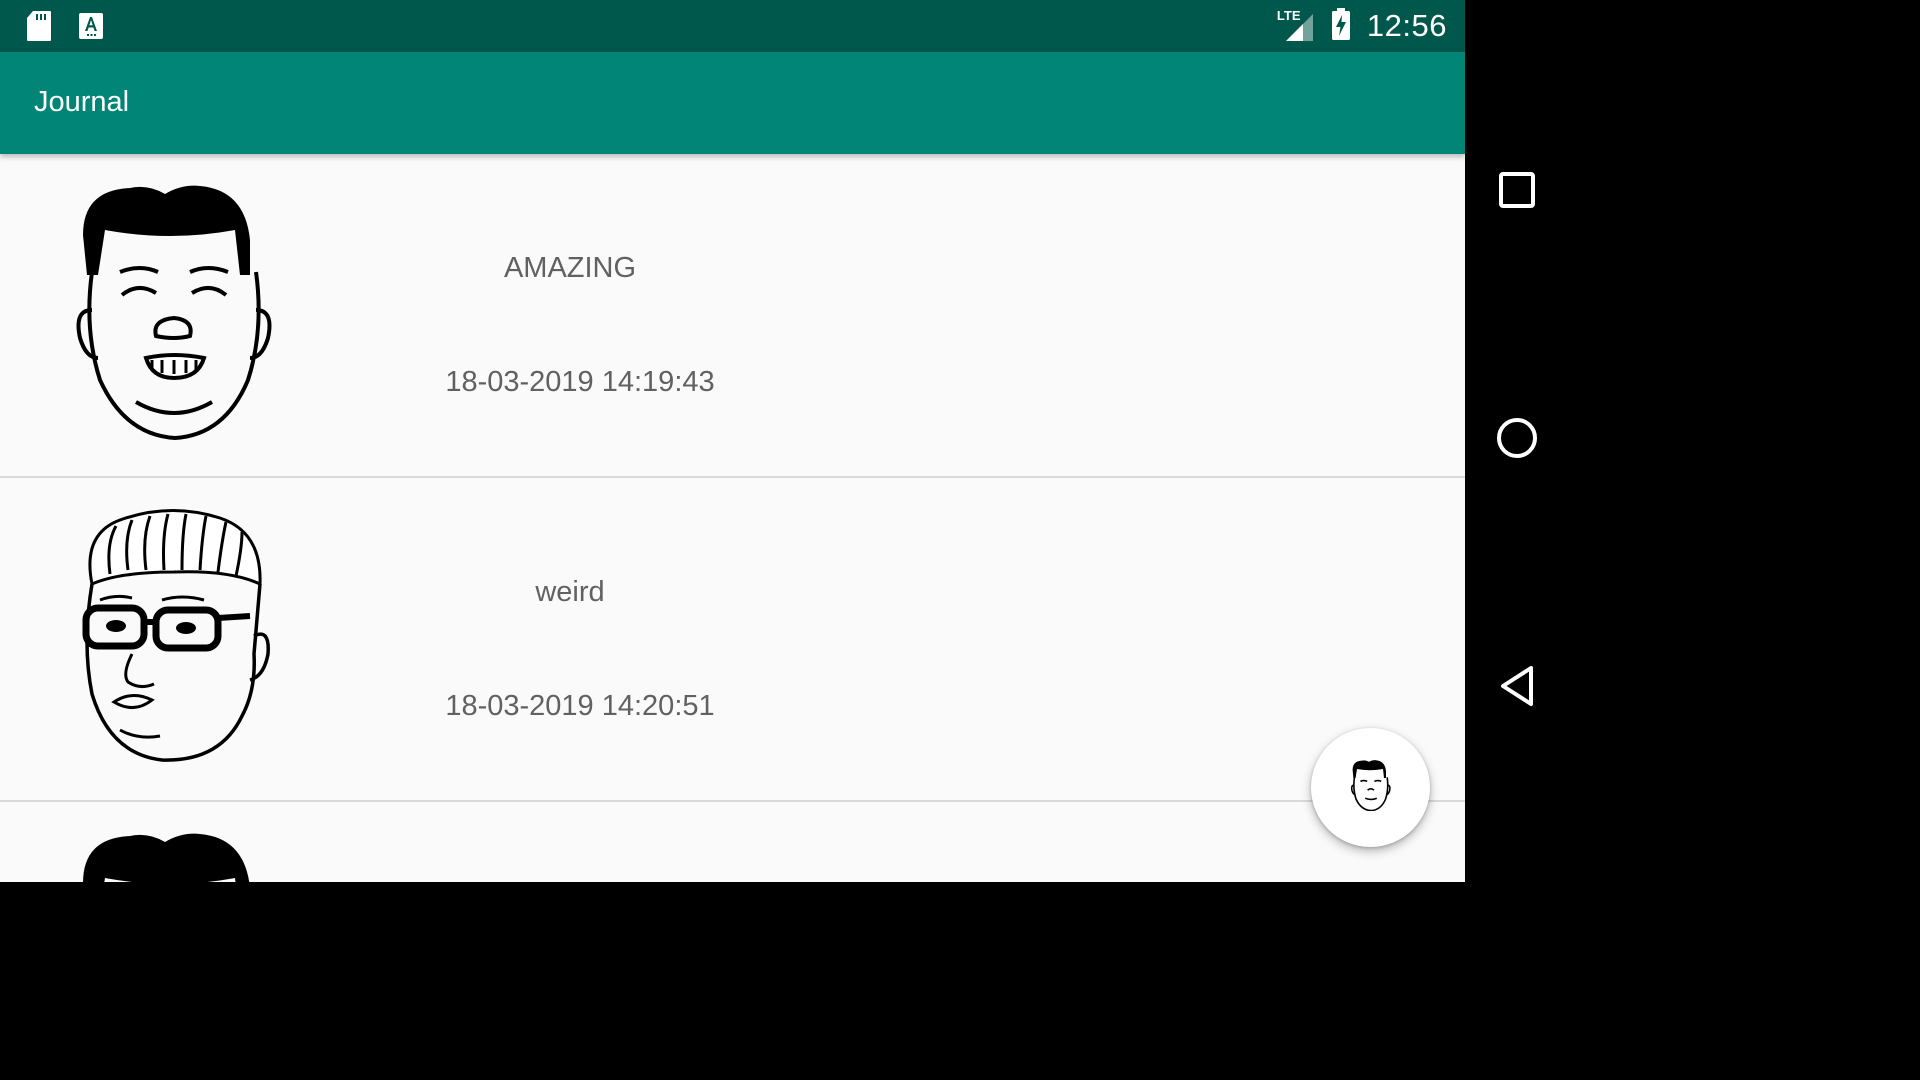 This screenshot has width=1920, height=1080. I want to click on face-add-icon, so click(1371, 787).